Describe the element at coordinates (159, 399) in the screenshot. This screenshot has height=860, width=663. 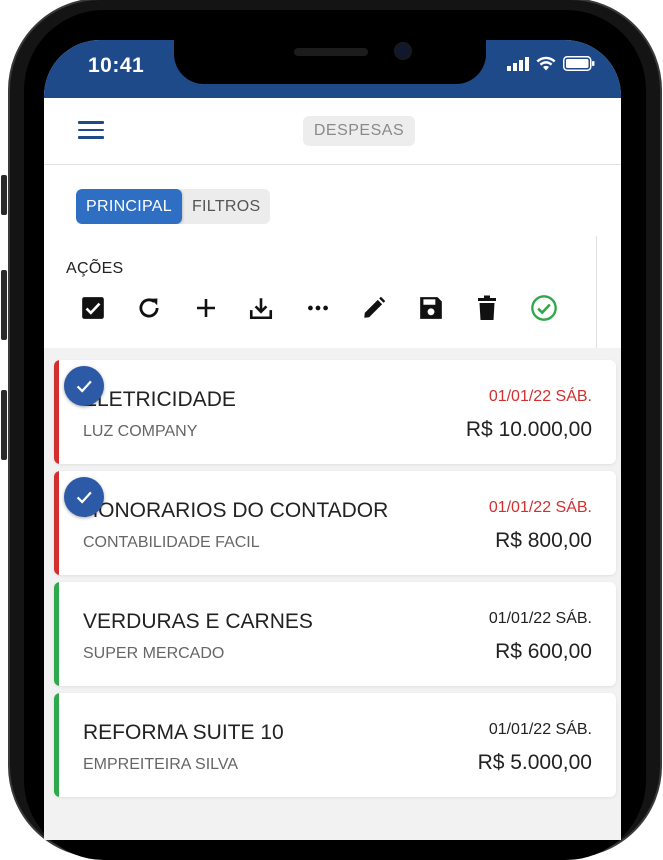
I see `expense-title: ELETRICIDADE` at that location.